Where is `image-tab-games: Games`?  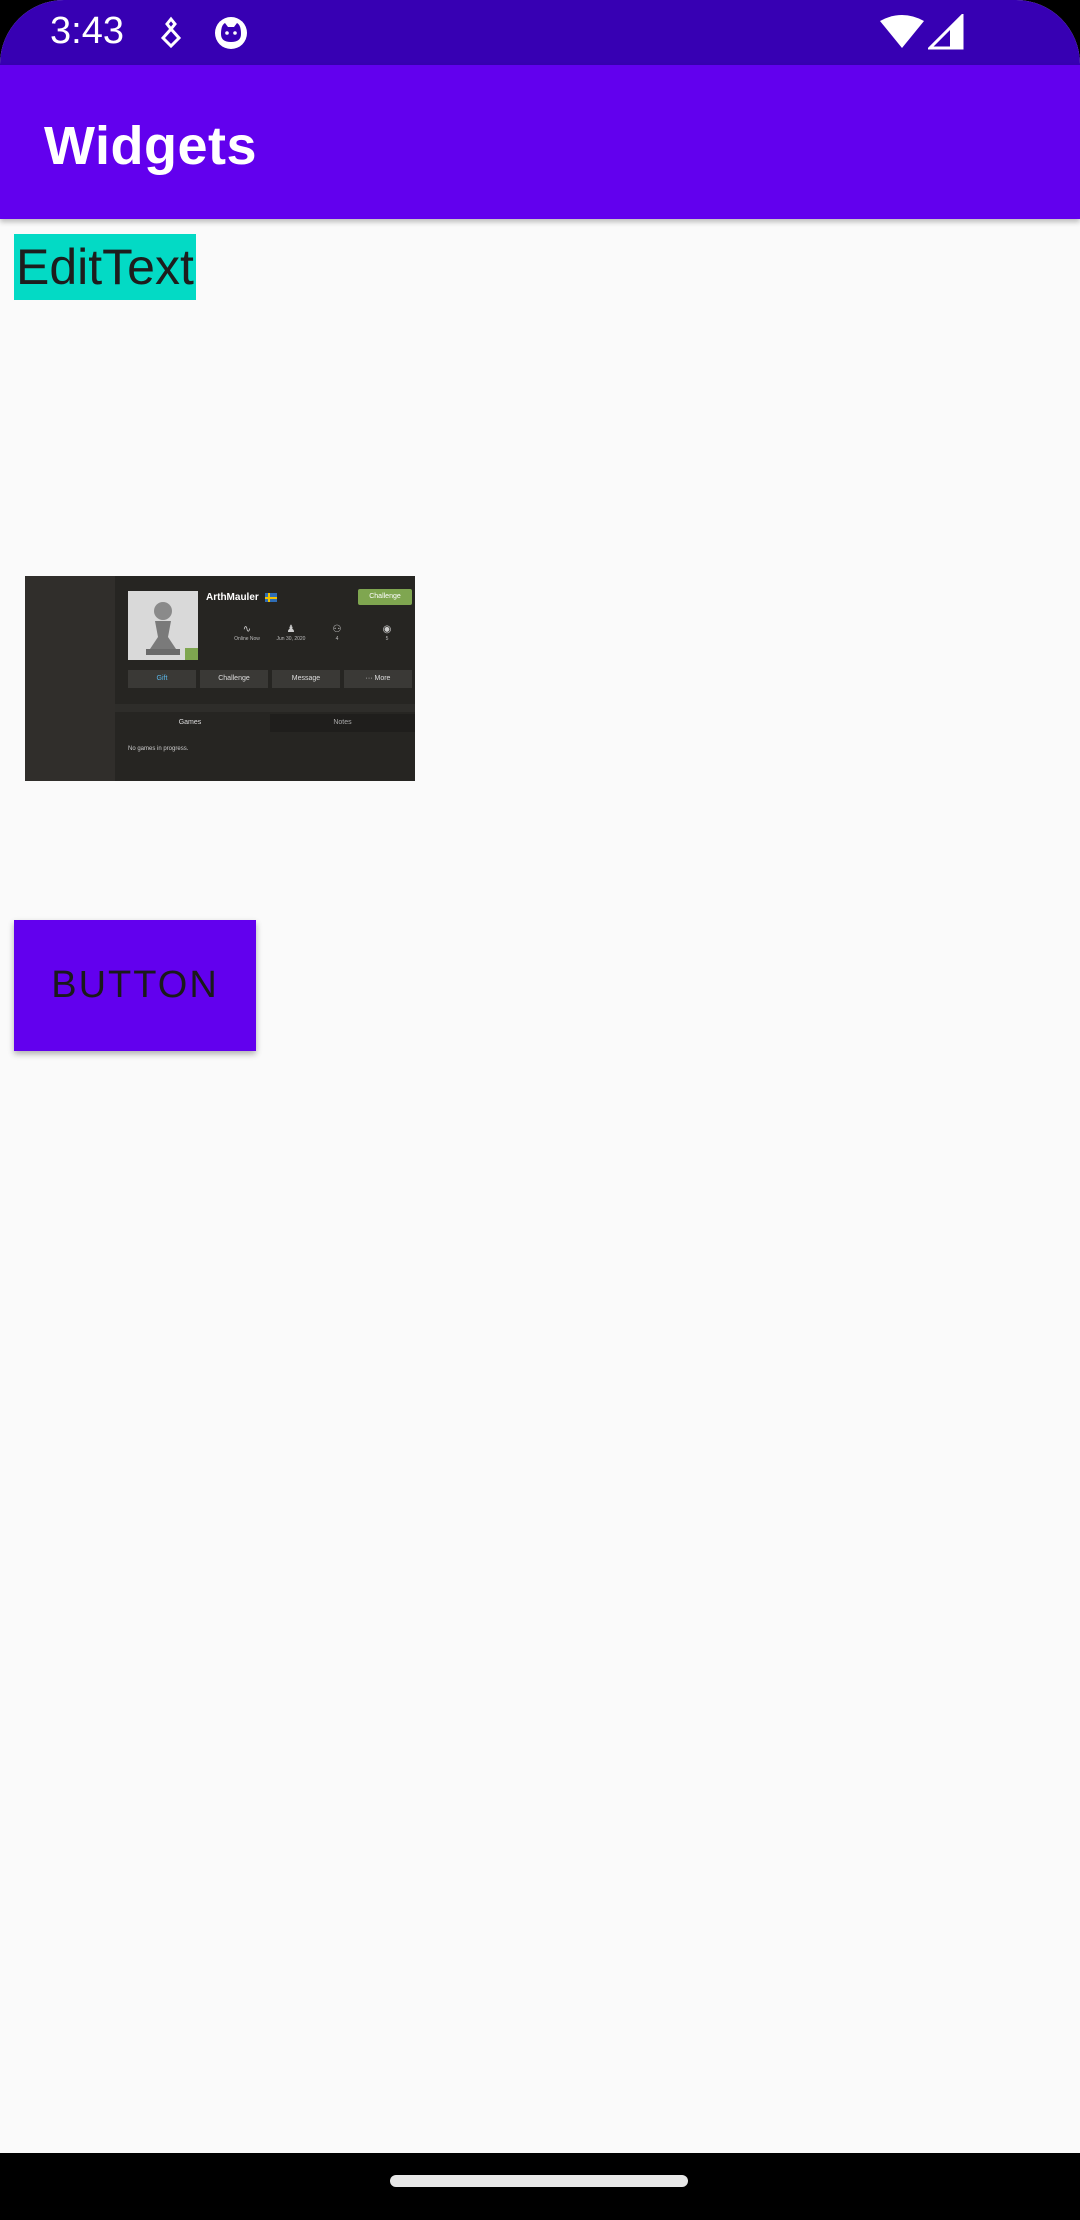
image-tab-games: Games is located at coordinates (190, 723).